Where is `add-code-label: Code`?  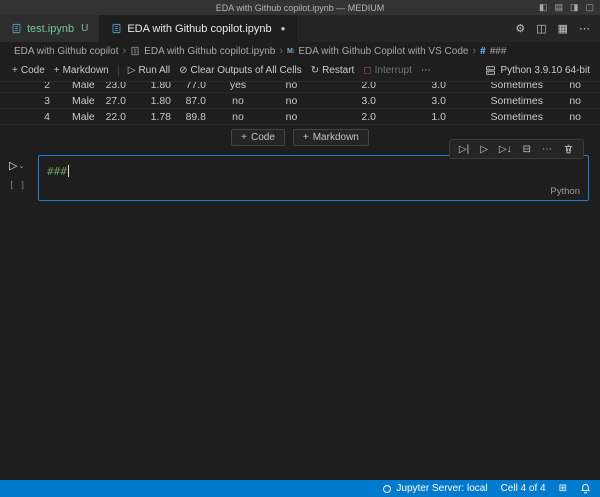
add-code-label: Code is located at coordinates (32, 70).